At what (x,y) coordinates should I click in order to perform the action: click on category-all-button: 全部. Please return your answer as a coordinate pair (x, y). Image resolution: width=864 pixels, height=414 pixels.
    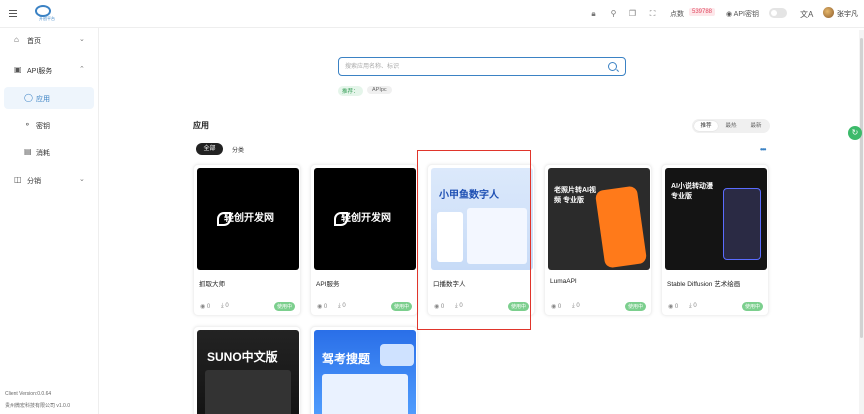
    Looking at the image, I should click on (209, 149).